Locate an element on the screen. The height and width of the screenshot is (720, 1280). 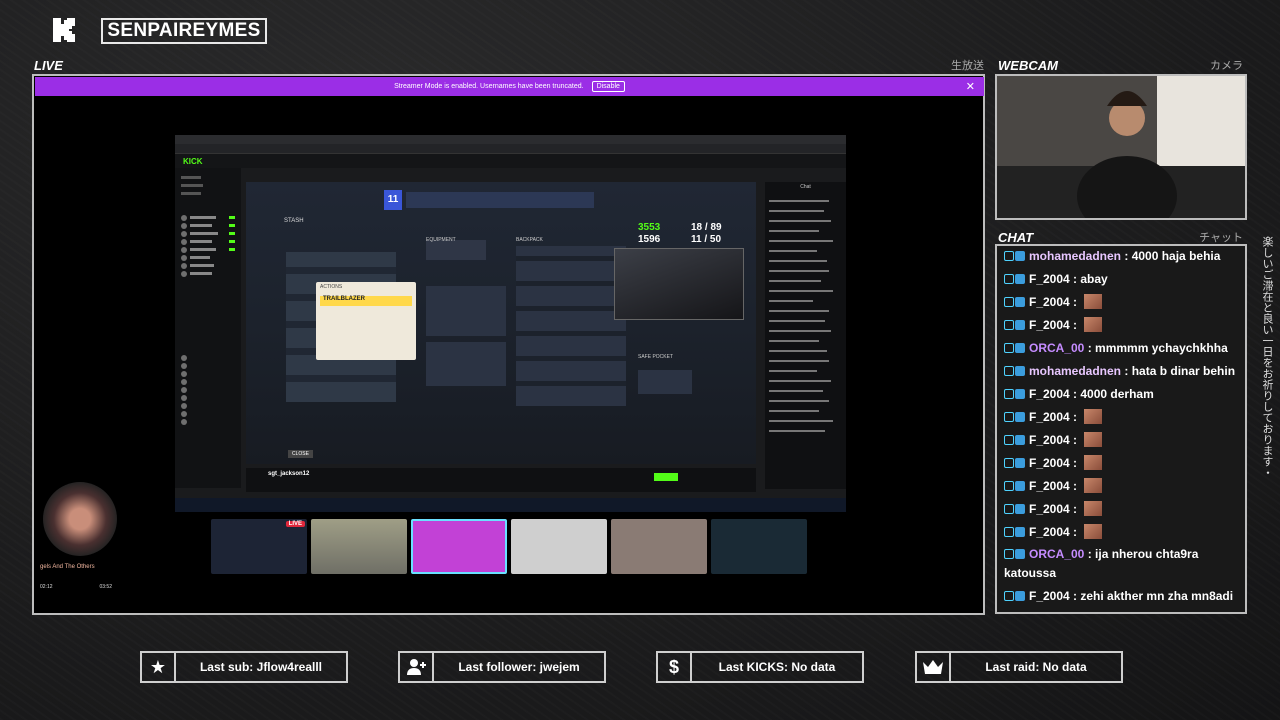
hud-team-count: 11 is located at coordinates (393, 200).